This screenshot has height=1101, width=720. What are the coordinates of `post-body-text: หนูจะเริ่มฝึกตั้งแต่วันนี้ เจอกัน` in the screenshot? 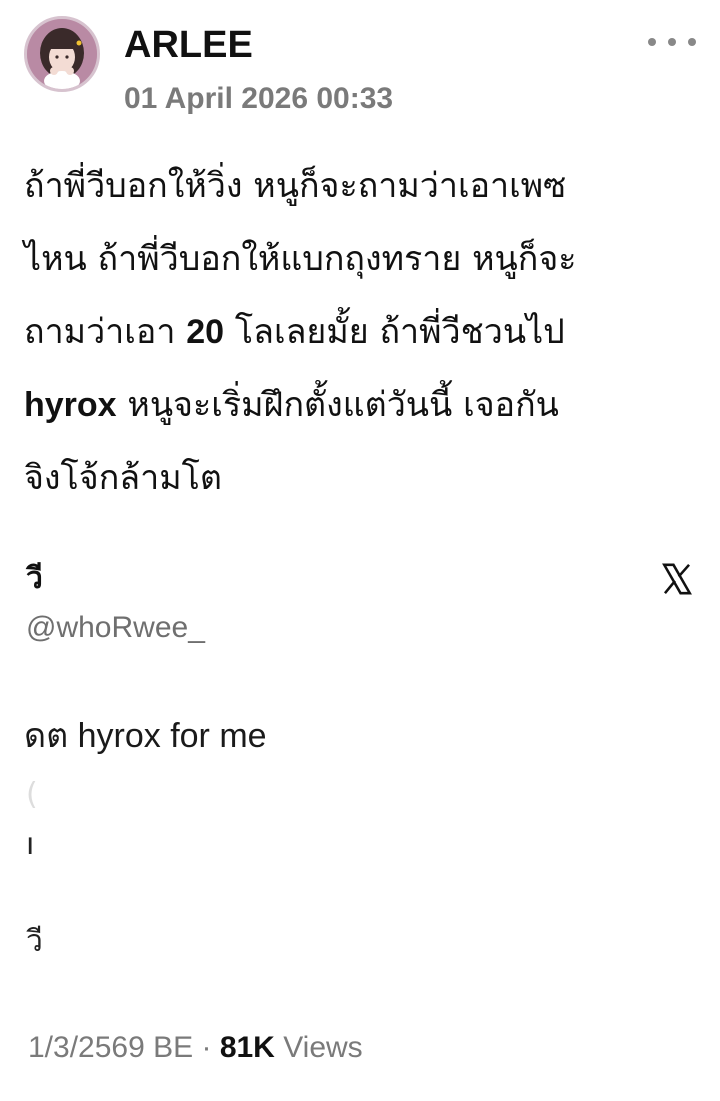 It's located at (337, 405).